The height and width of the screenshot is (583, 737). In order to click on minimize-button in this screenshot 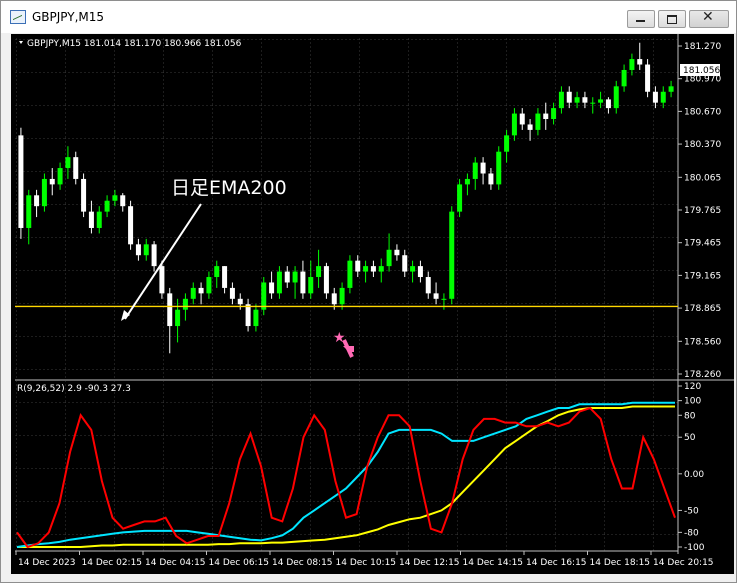, I will do `click(641, 19)`.